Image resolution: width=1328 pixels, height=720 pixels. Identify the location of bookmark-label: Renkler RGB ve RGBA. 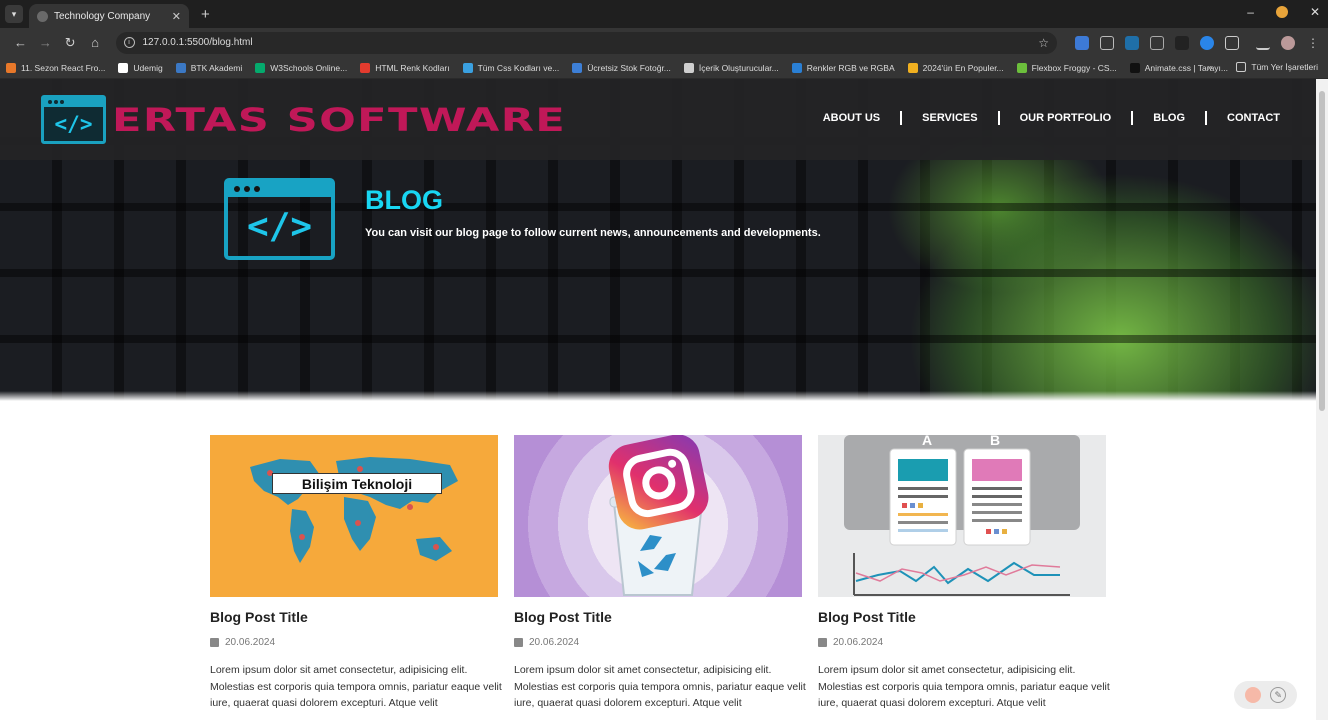
(850, 67).